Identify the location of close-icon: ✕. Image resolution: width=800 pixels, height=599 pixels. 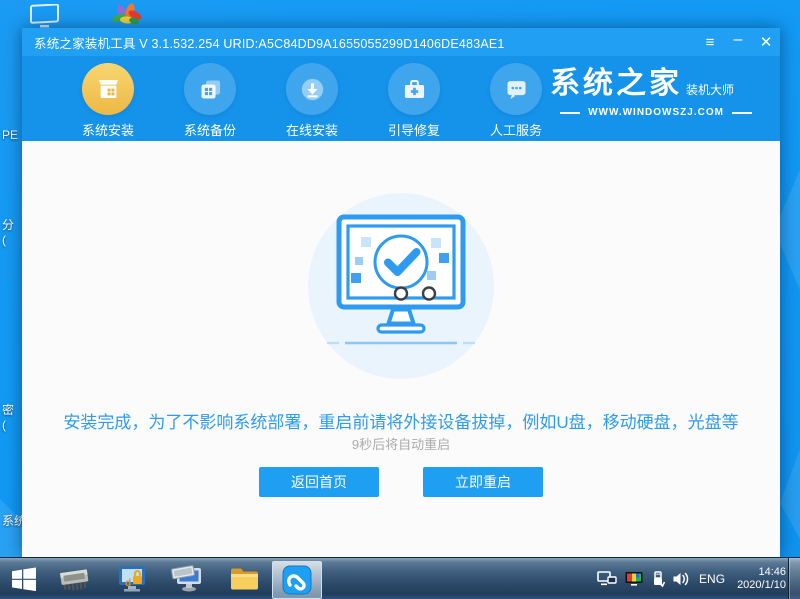
(766, 42).